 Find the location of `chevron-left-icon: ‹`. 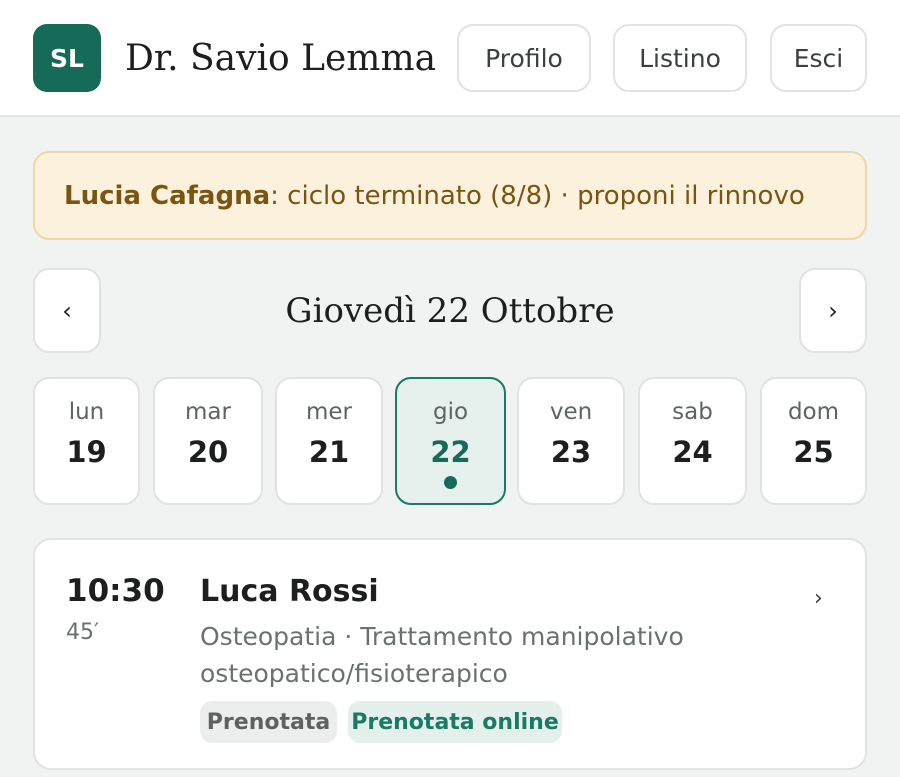

chevron-left-icon: ‹ is located at coordinates (67, 310).